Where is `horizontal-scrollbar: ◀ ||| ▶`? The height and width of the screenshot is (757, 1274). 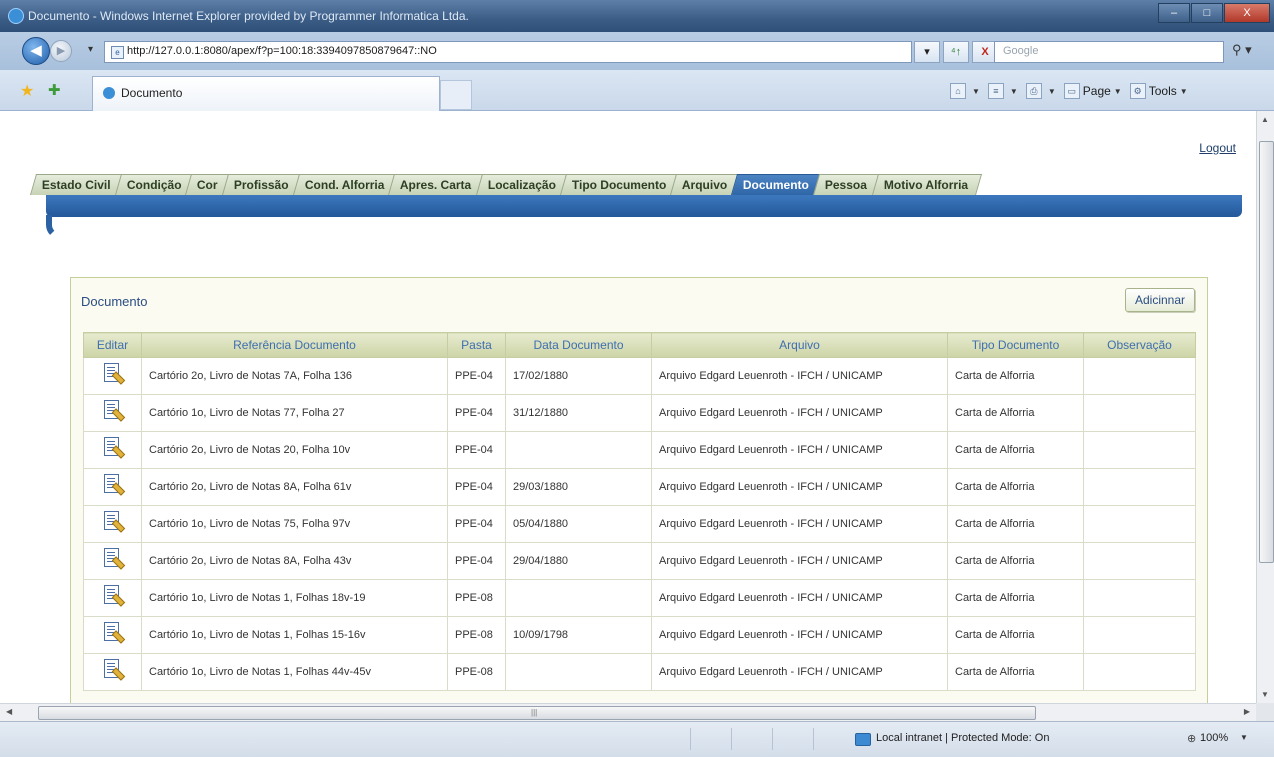 horizontal-scrollbar: ◀ ||| ▶ is located at coordinates (628, 712).